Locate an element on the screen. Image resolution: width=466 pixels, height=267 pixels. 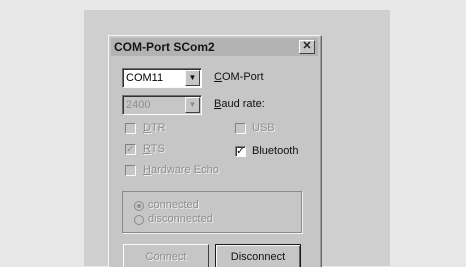
connect-button: Connect is located at coordinates (166, 255).